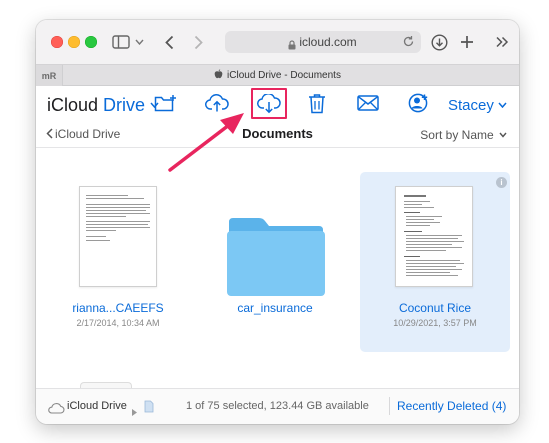 The width and height of the screenshot is (549, 443). Describe the element at coordinates (284, 75) in the screenshot. I see `tab-title-text: iCloud Drive - Documents` at that location.